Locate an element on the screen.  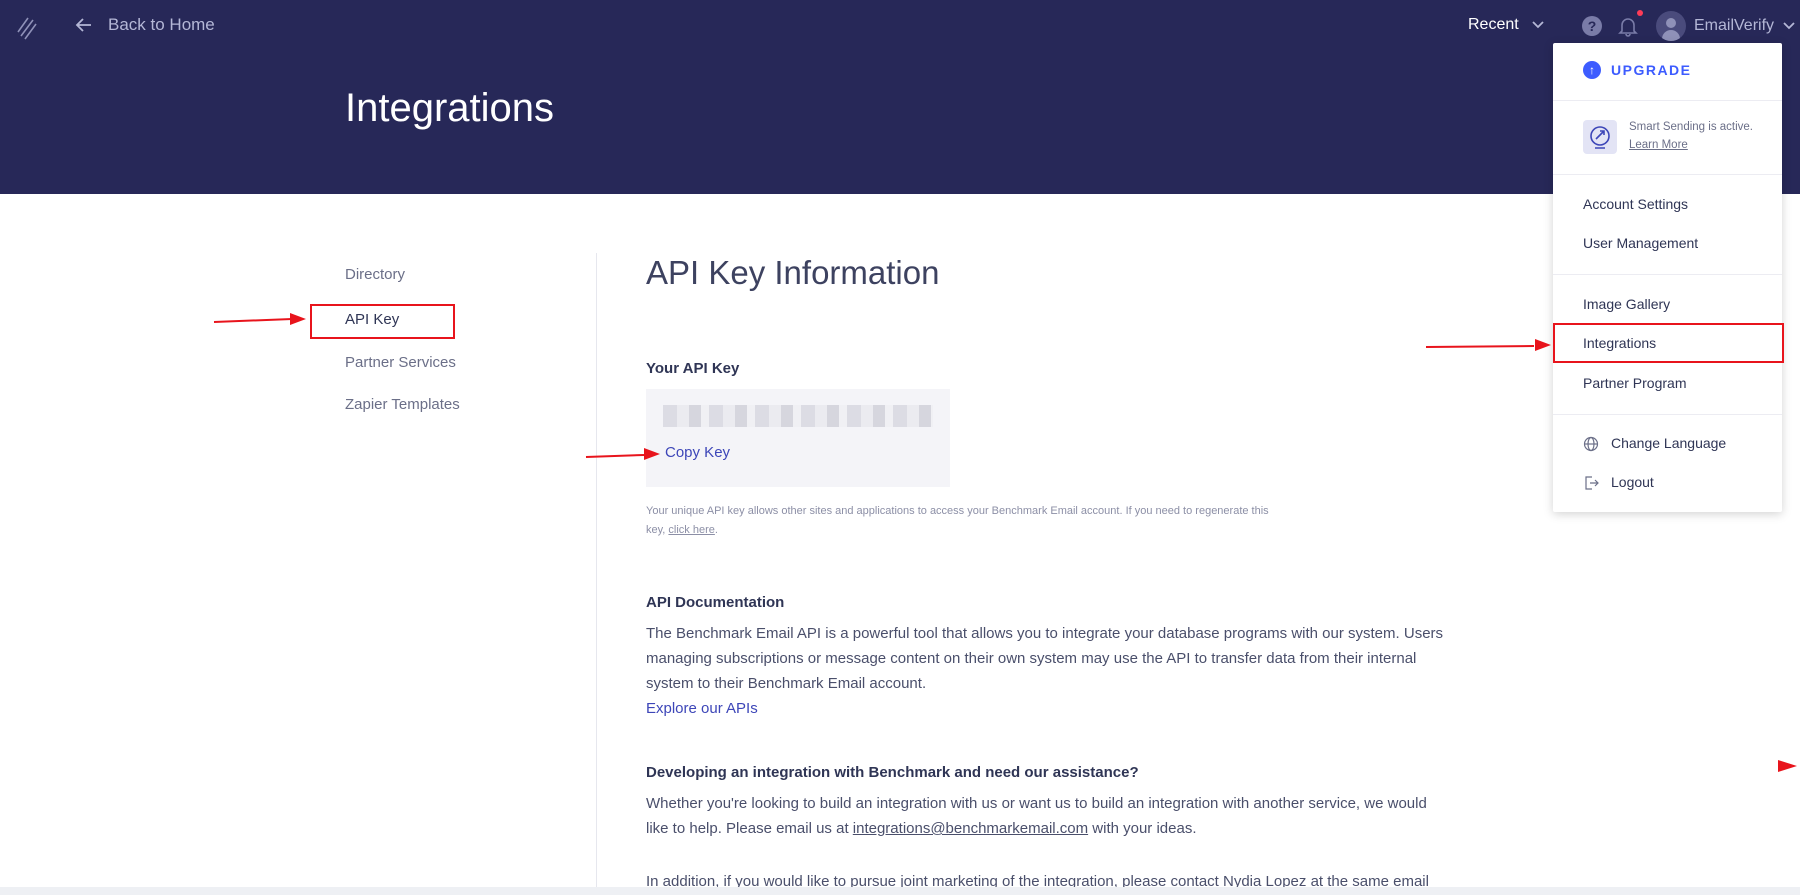
sidenav-item-partner-services: Partner Services is located at coordinates (400, 362).